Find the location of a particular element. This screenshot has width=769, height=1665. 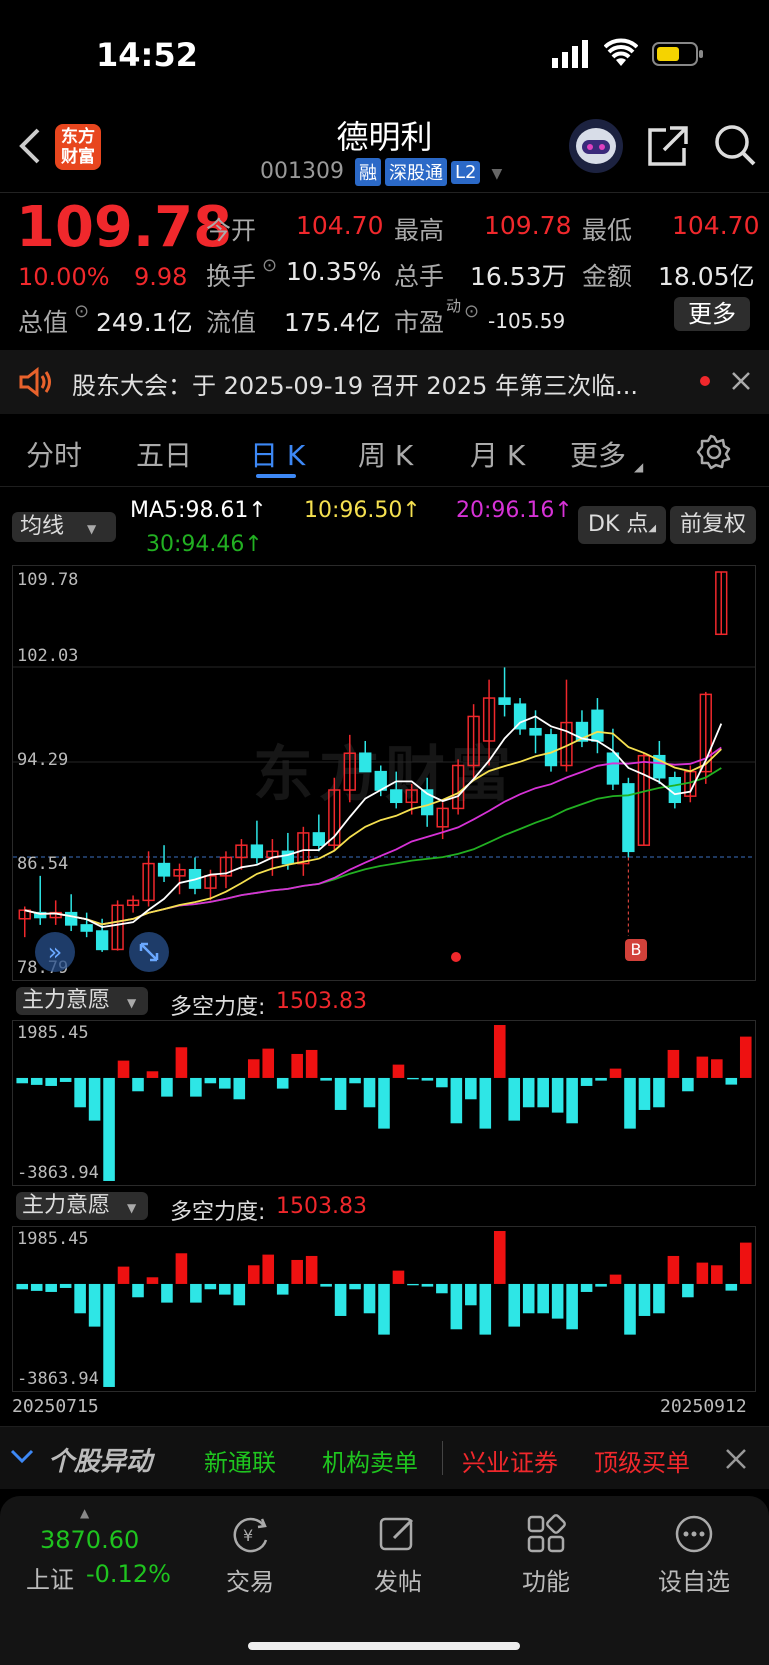

ticker-item-3: 兴业证券 is located at coordinates (510, 1460).